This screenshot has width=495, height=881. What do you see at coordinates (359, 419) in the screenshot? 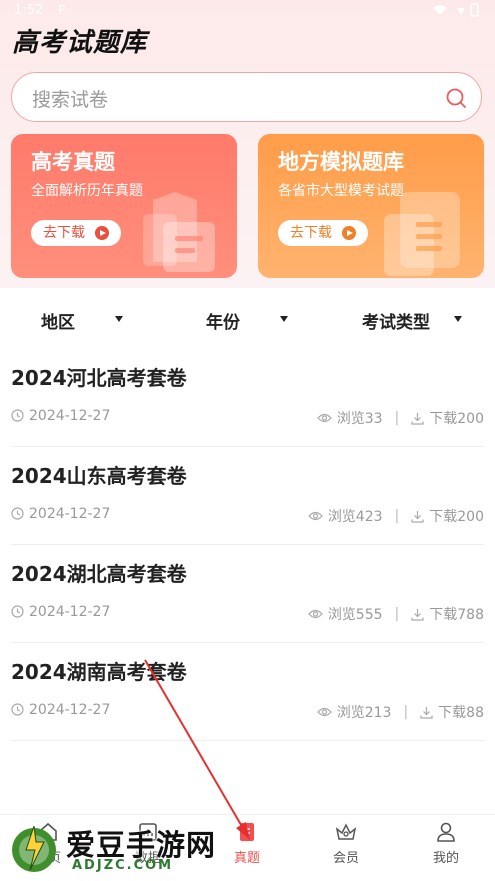
I see `views-text: 浏览33` at bounding box center [359, 419].